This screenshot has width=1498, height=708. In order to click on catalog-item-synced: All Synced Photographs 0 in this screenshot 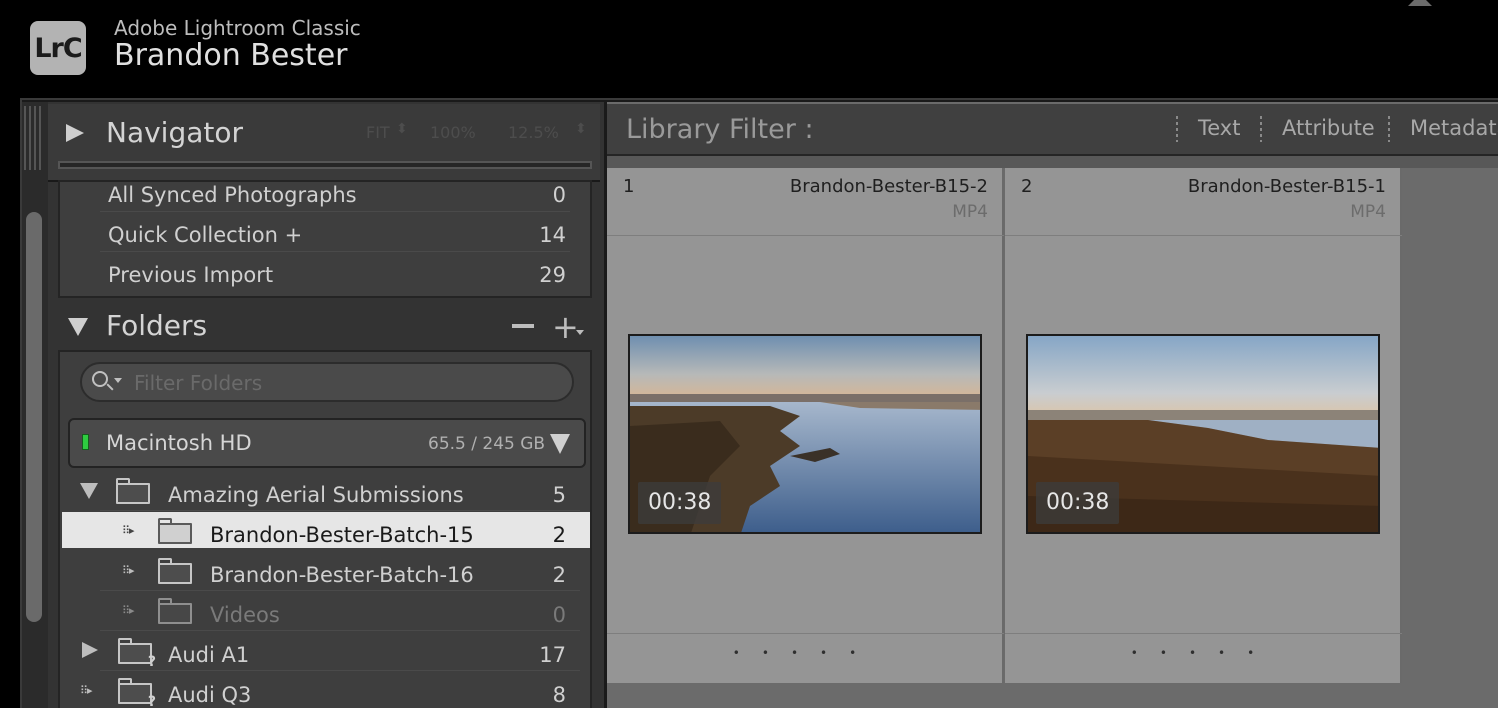, I will do `click(325, 196)`.